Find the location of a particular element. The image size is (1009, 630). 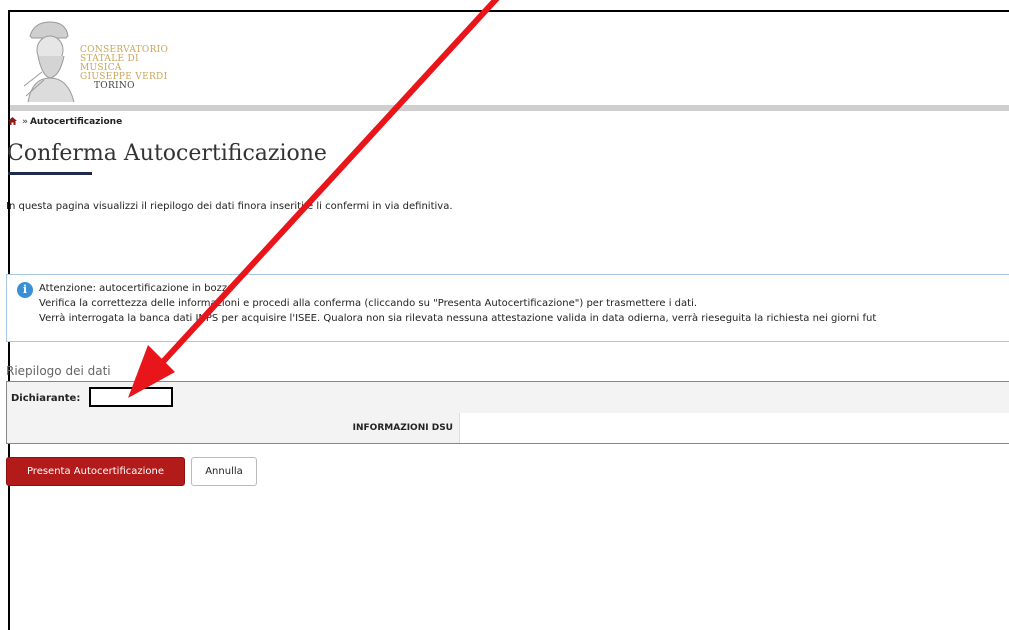

summary-section-title: Riepilogo dei dati is located at coordinates (58, 371).